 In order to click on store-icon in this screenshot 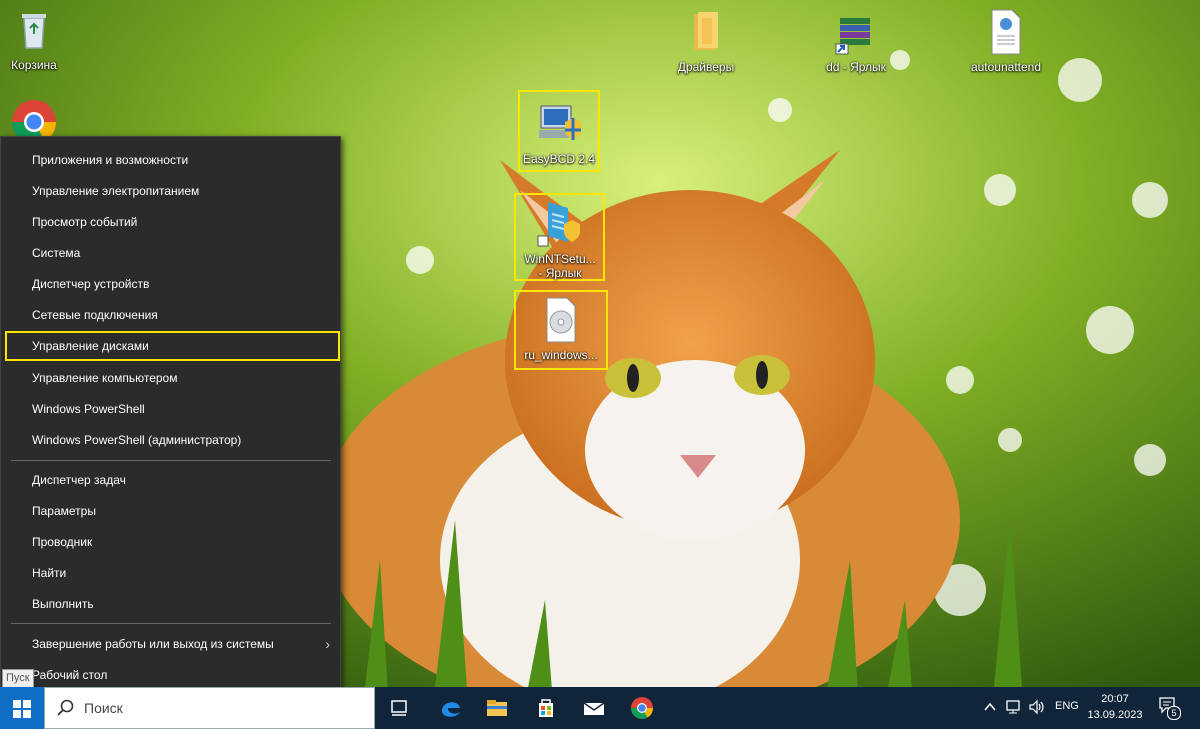, I will do `click(546, 708)`.